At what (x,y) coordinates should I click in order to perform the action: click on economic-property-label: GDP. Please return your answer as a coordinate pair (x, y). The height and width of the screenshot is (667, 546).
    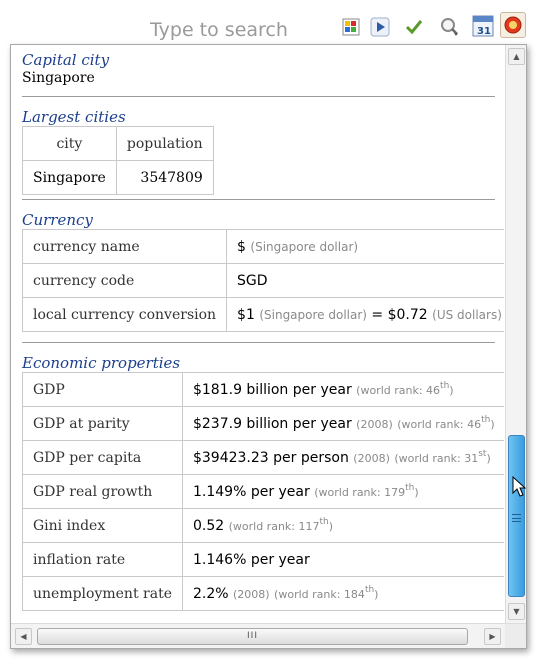
    Looking at the image, I should click on (102, 389).